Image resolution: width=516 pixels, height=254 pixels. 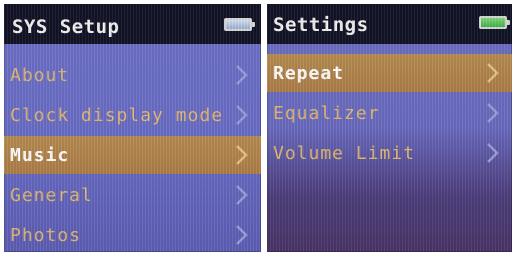 What do you see at coordinates (309, 73) in the screenshot?
I see `menu-item-label: Repeat` at bounding box center [309, 73].